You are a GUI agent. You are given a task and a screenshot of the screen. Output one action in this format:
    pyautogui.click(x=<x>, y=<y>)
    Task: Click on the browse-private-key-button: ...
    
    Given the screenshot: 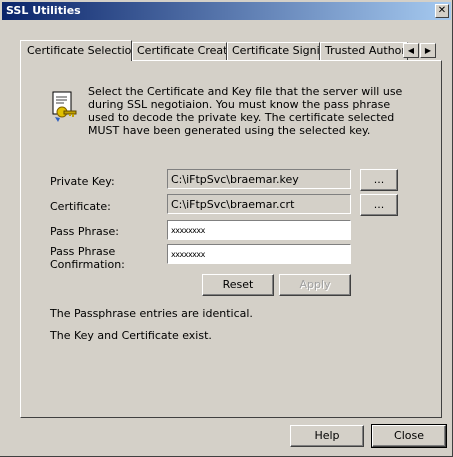 What is the action you would take?
    pyautogui.click(x=379, y=180)
    